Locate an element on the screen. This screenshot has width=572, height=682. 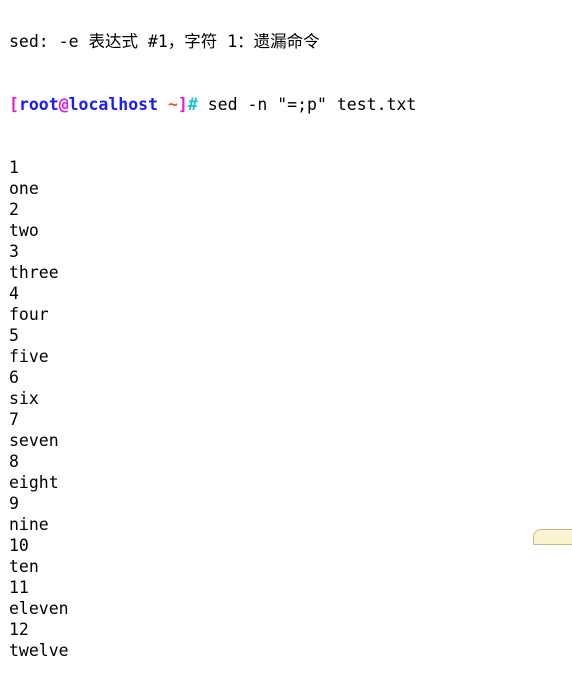
output-line: 10 is located at coordinates (19, 545).